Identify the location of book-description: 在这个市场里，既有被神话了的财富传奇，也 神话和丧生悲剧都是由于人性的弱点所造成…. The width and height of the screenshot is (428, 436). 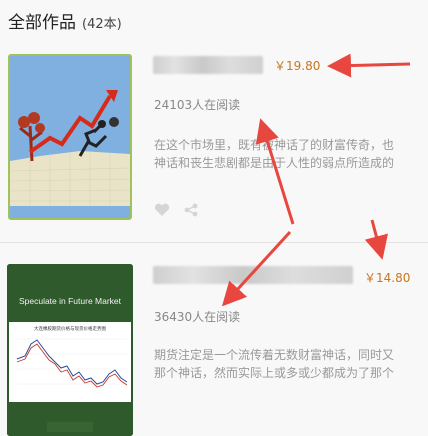
(274, 154).